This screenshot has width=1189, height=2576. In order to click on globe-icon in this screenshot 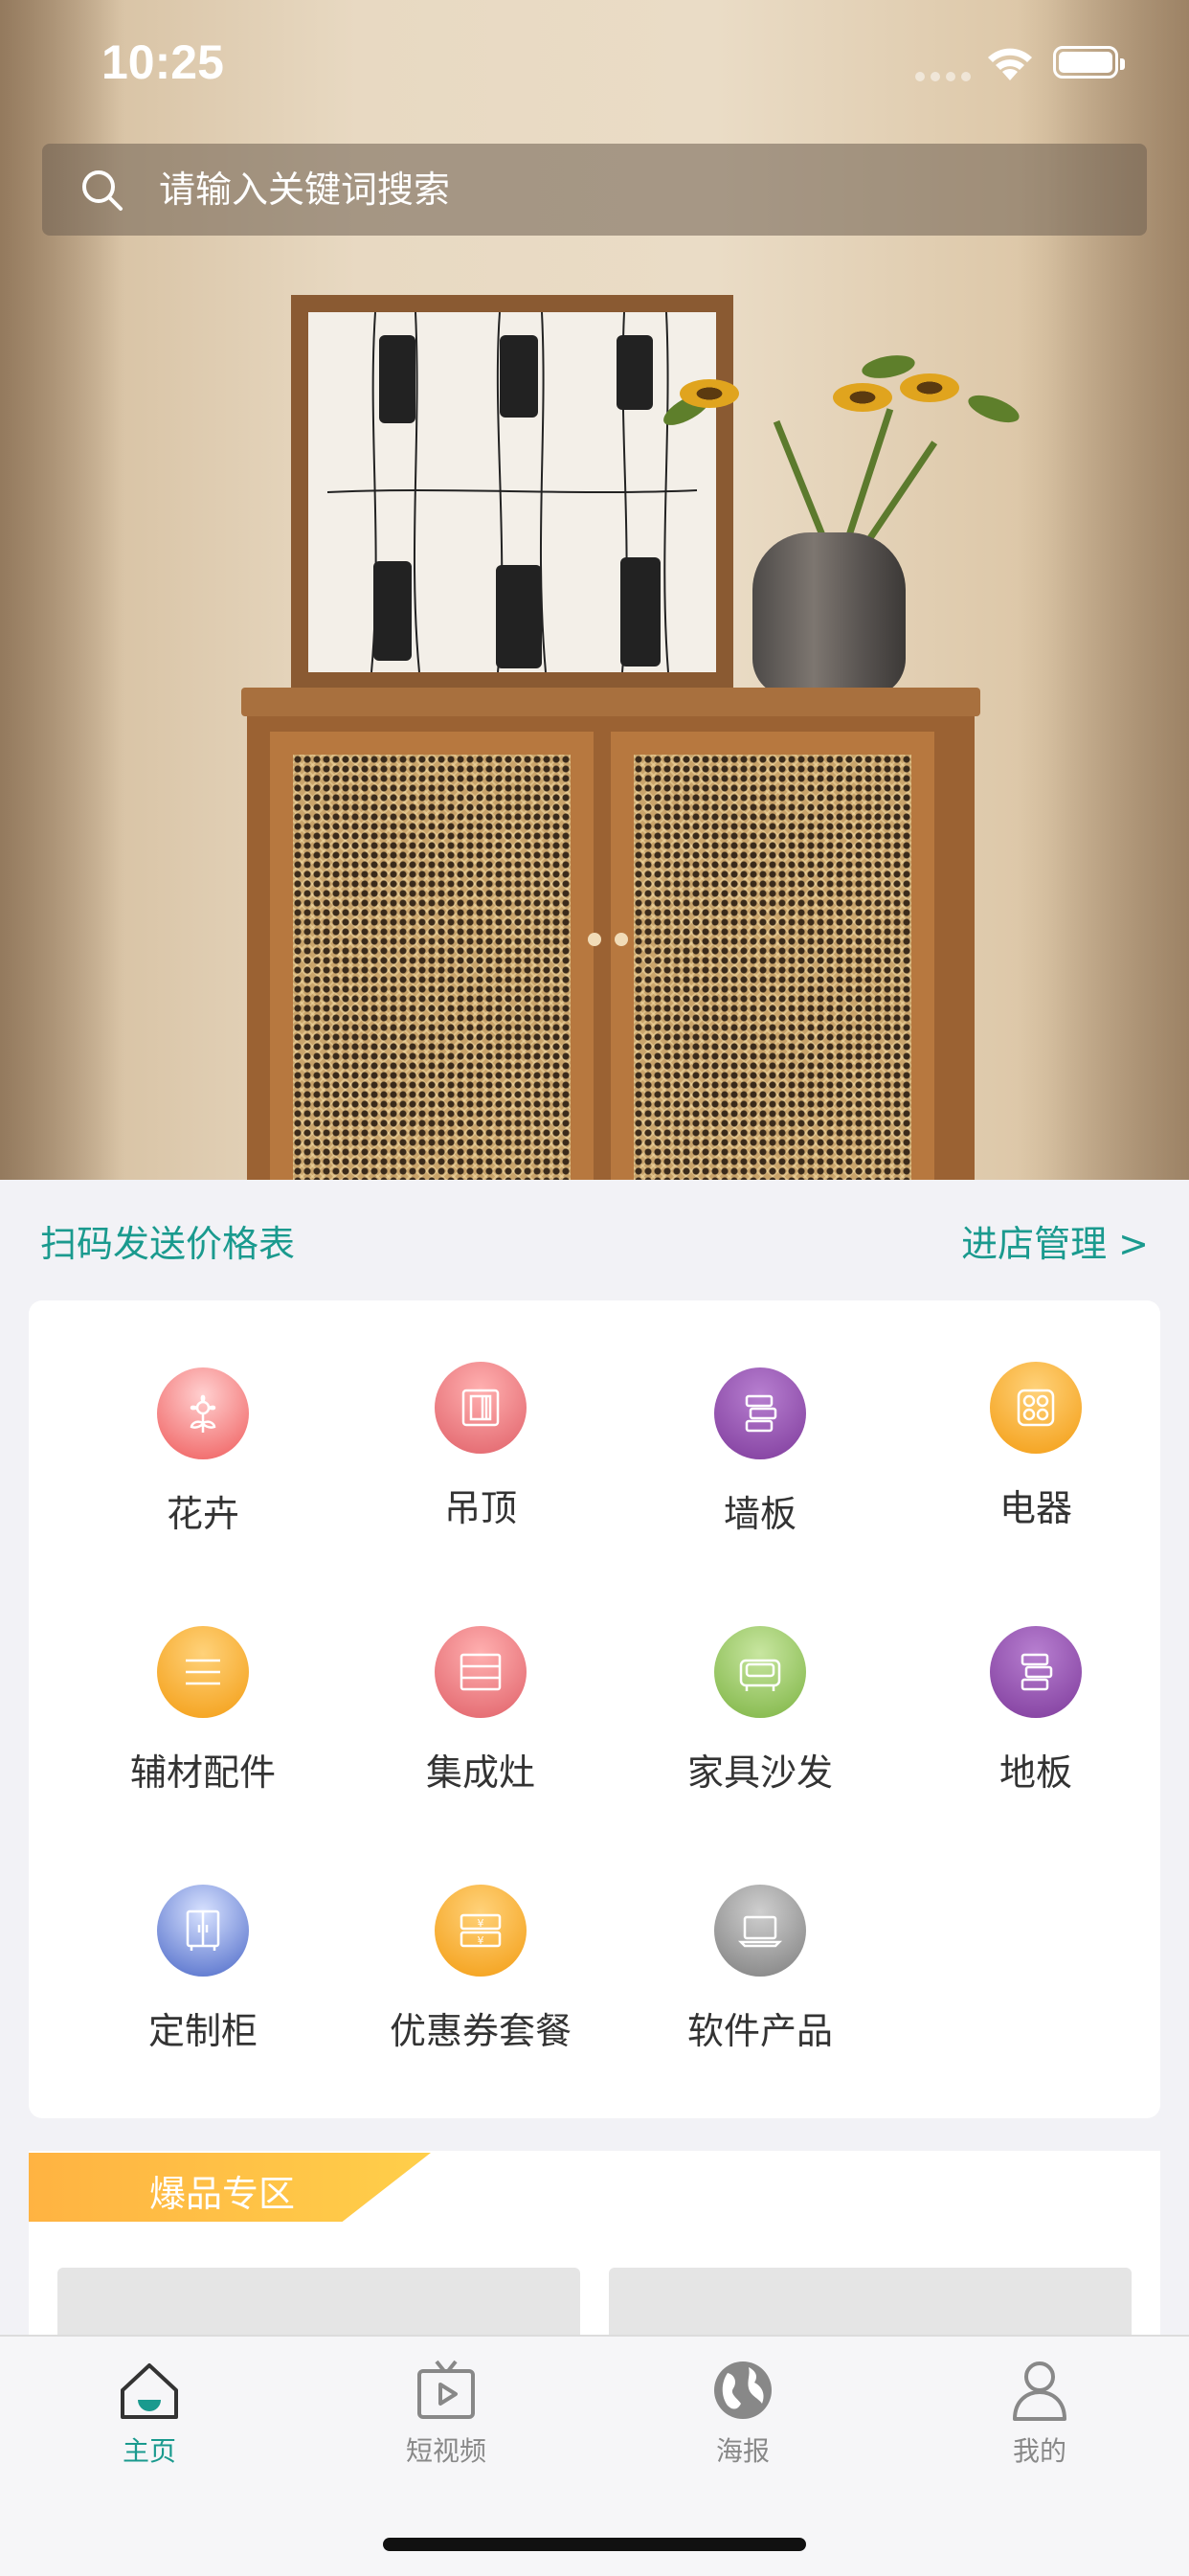, I will do `click(743, 2390)`.